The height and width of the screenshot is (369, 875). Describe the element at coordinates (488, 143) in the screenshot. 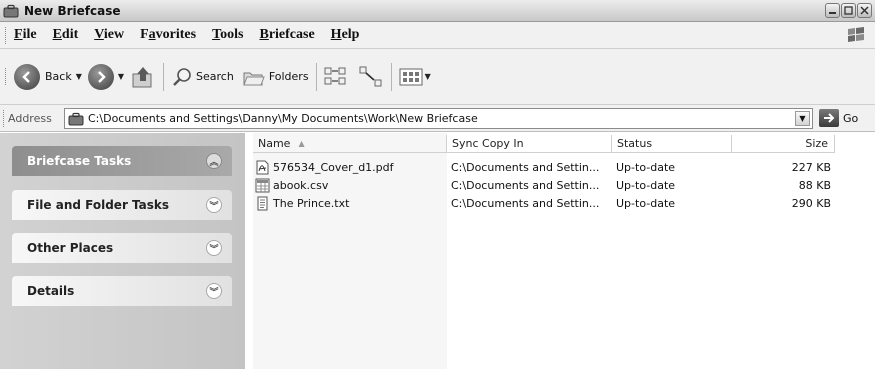

I see `column-label: Sync Copy In` at that location.